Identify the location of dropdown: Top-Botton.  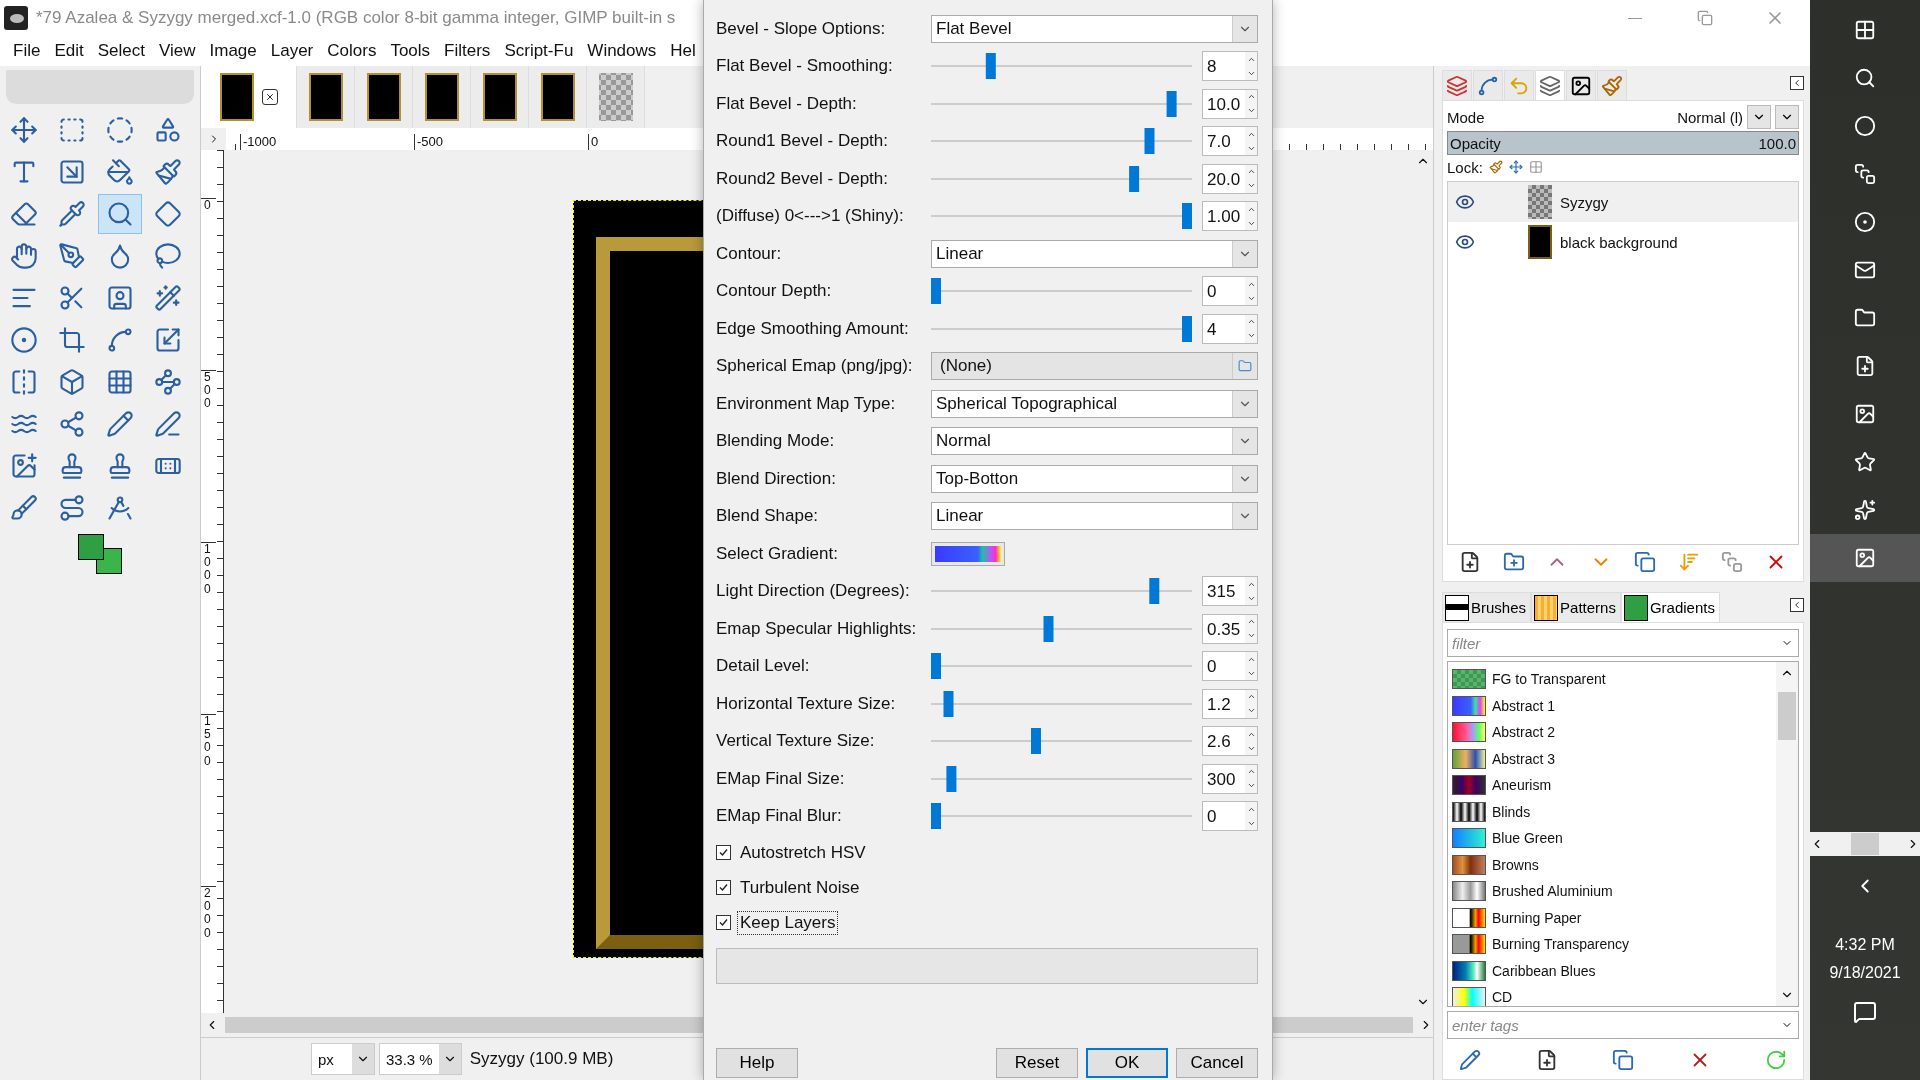
(1094, 478).